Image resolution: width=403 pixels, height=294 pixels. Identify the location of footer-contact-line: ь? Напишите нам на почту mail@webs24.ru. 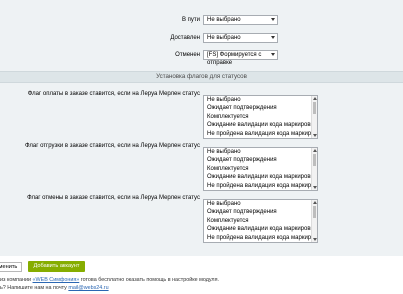
(54, 288).